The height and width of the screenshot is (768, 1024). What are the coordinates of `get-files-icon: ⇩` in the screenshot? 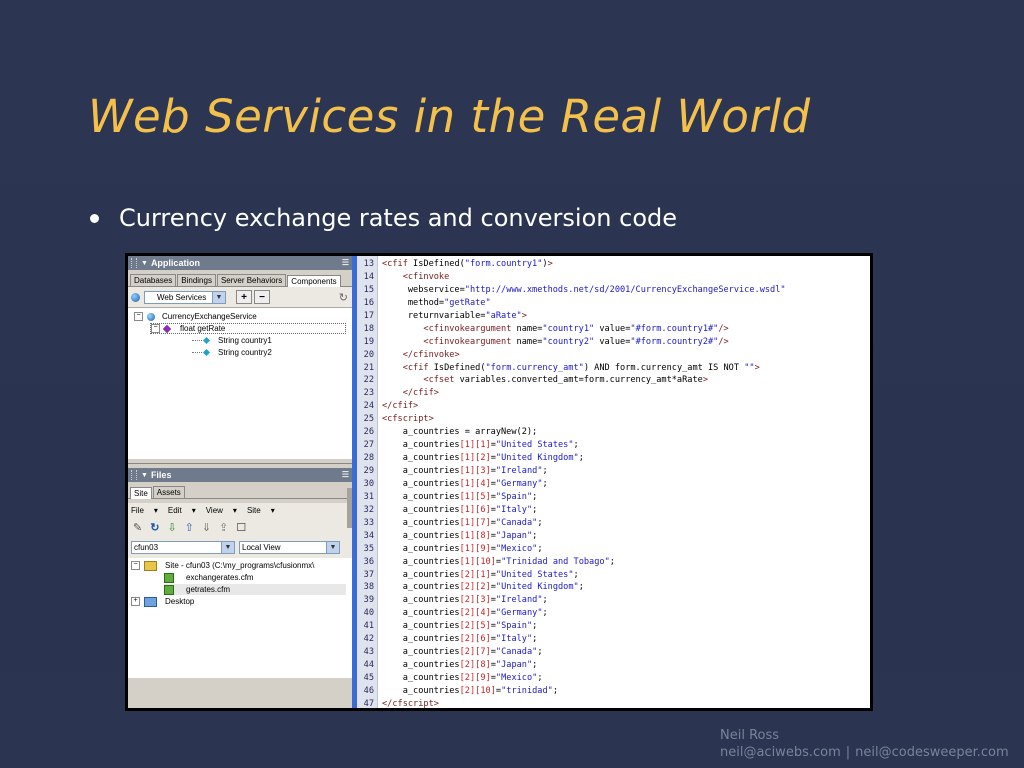 It's located at (171, 527).